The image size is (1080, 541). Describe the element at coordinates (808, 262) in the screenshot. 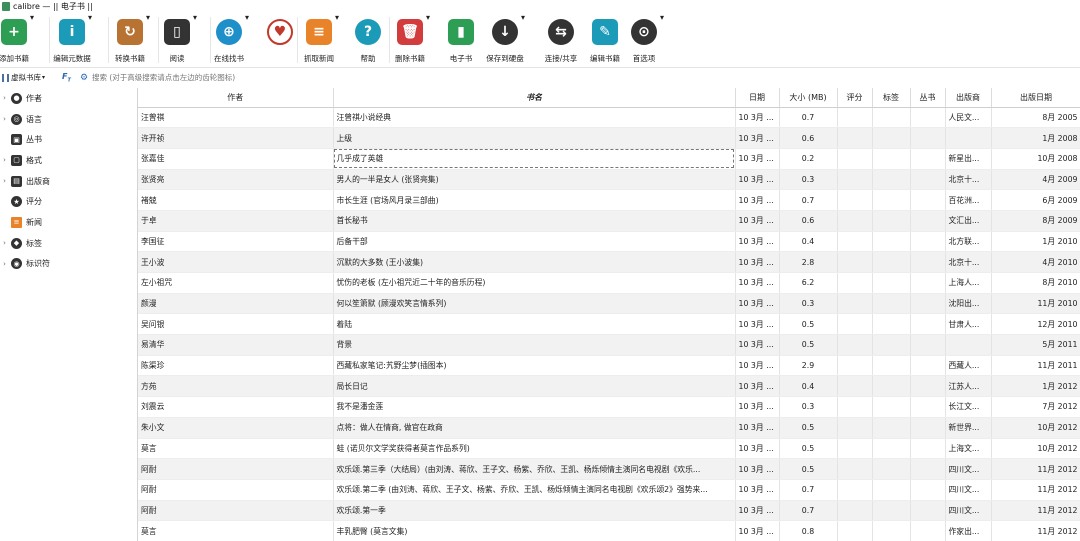

I see `table-cell: 2.8` at that location.